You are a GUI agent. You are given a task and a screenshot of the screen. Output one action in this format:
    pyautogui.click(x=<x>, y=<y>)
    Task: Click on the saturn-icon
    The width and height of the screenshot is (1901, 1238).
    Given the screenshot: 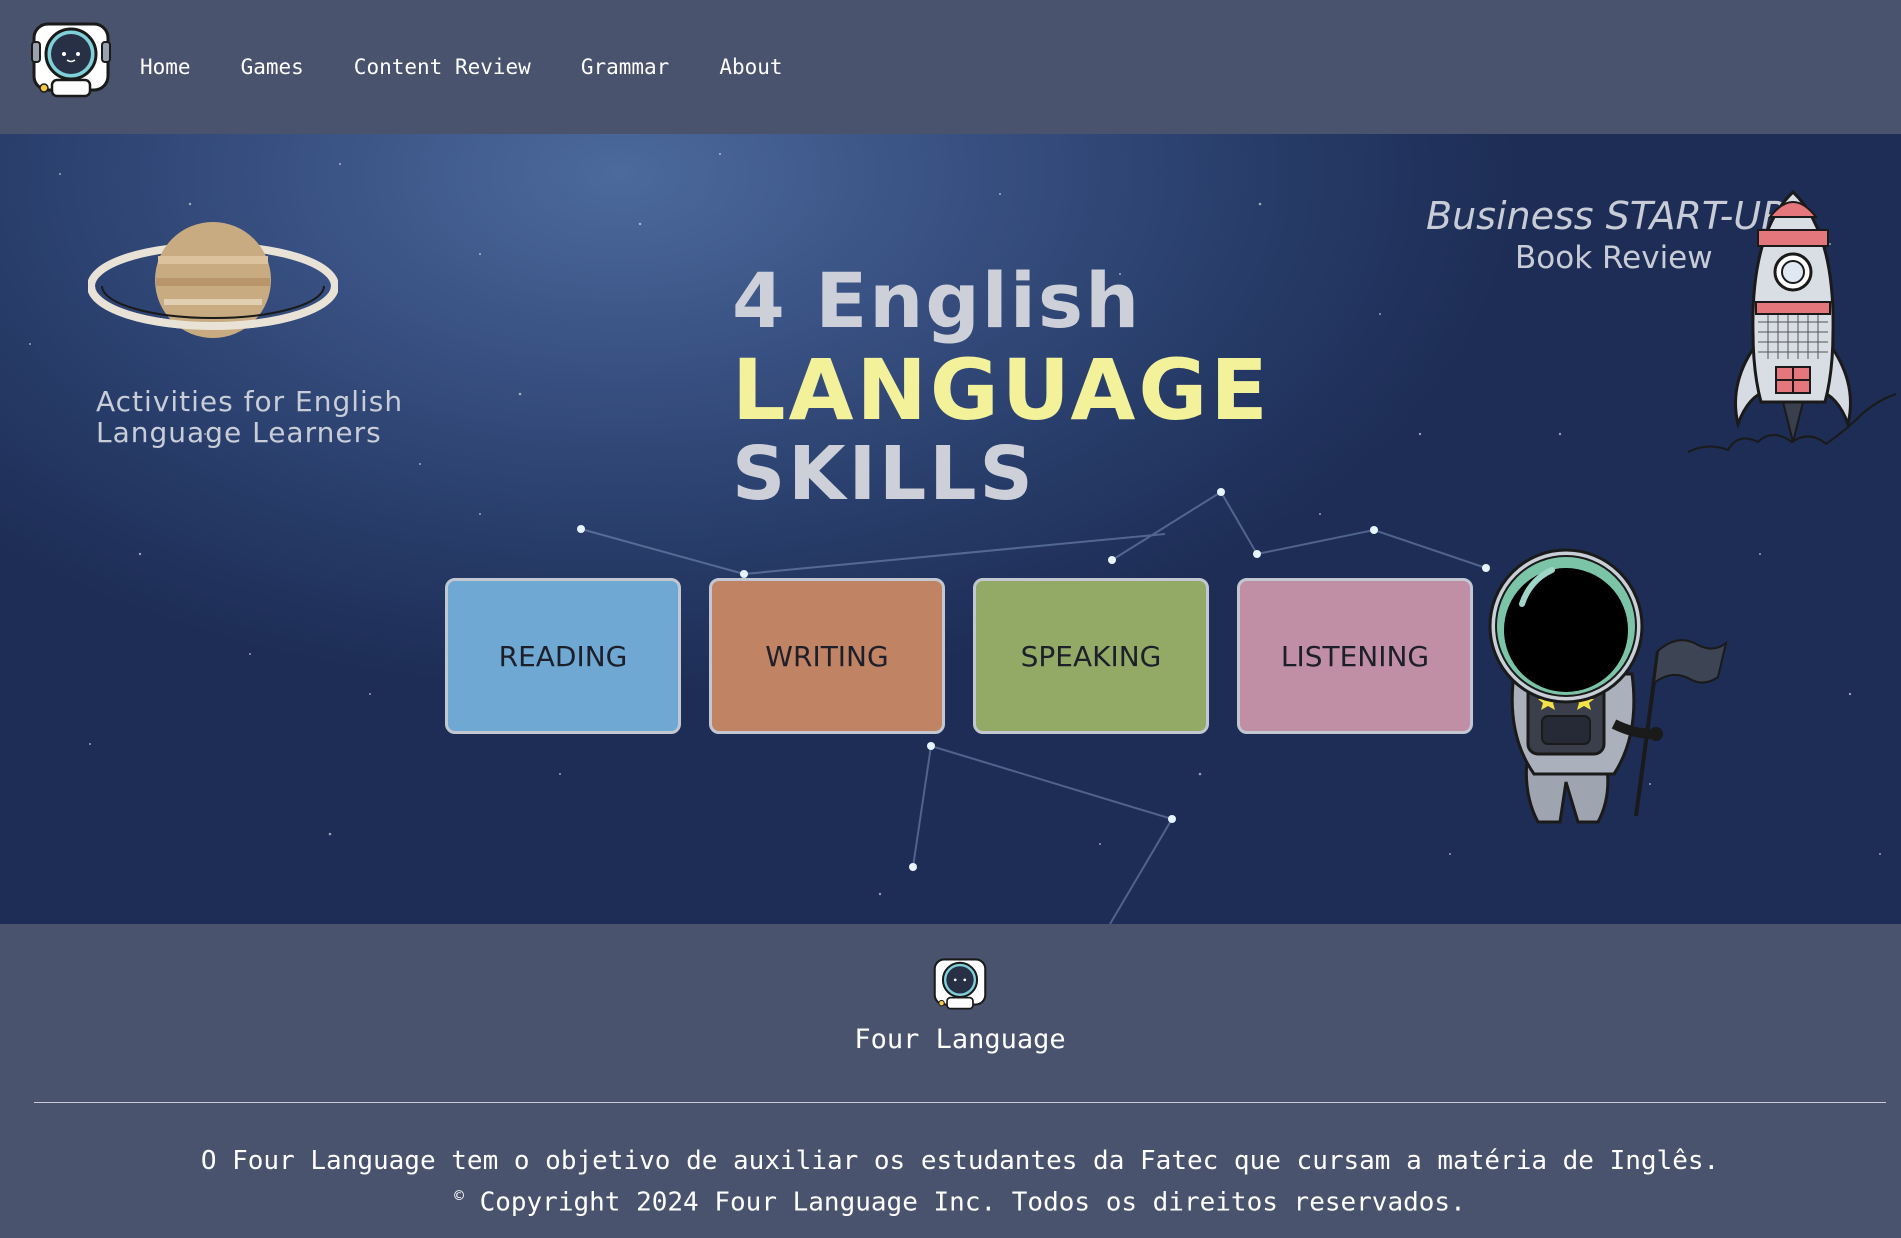 What is the action you would take?
    pyautogui.click(x=213, y=280)
    